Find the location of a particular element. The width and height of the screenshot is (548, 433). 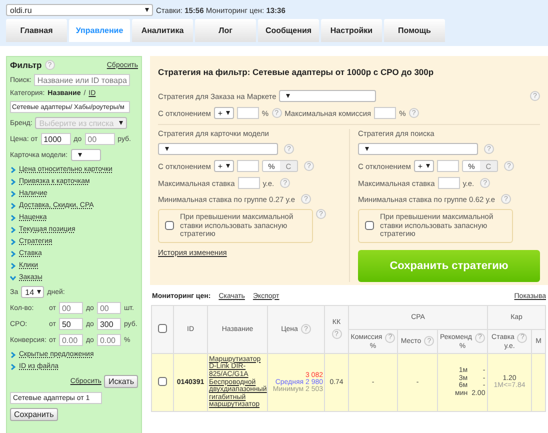

commission-field is located at coordinates (385, 113).